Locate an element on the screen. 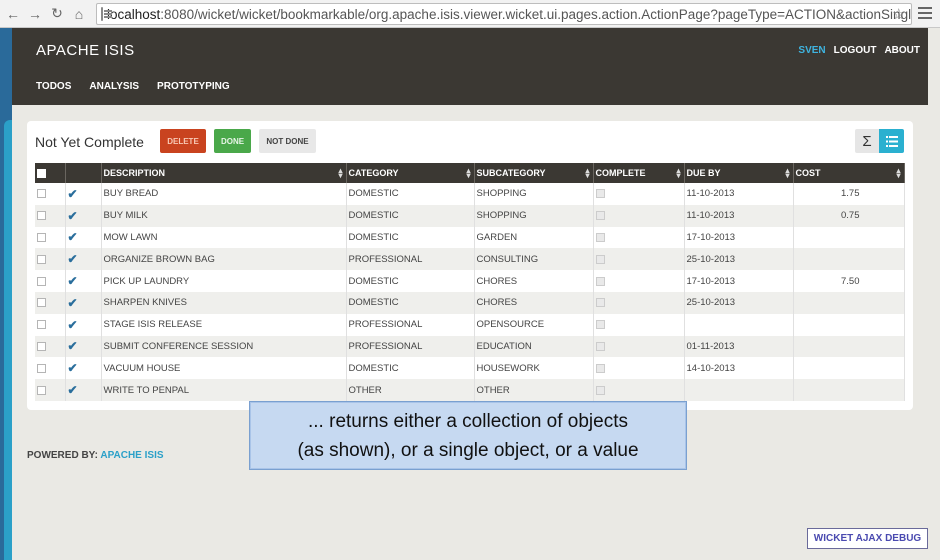 The height and width of the screenshot is (560, 940). table-row: ✔ MOW LAWN DOMESTIC GARDEN 17-10-2013 is located at coordinates (470, 237).